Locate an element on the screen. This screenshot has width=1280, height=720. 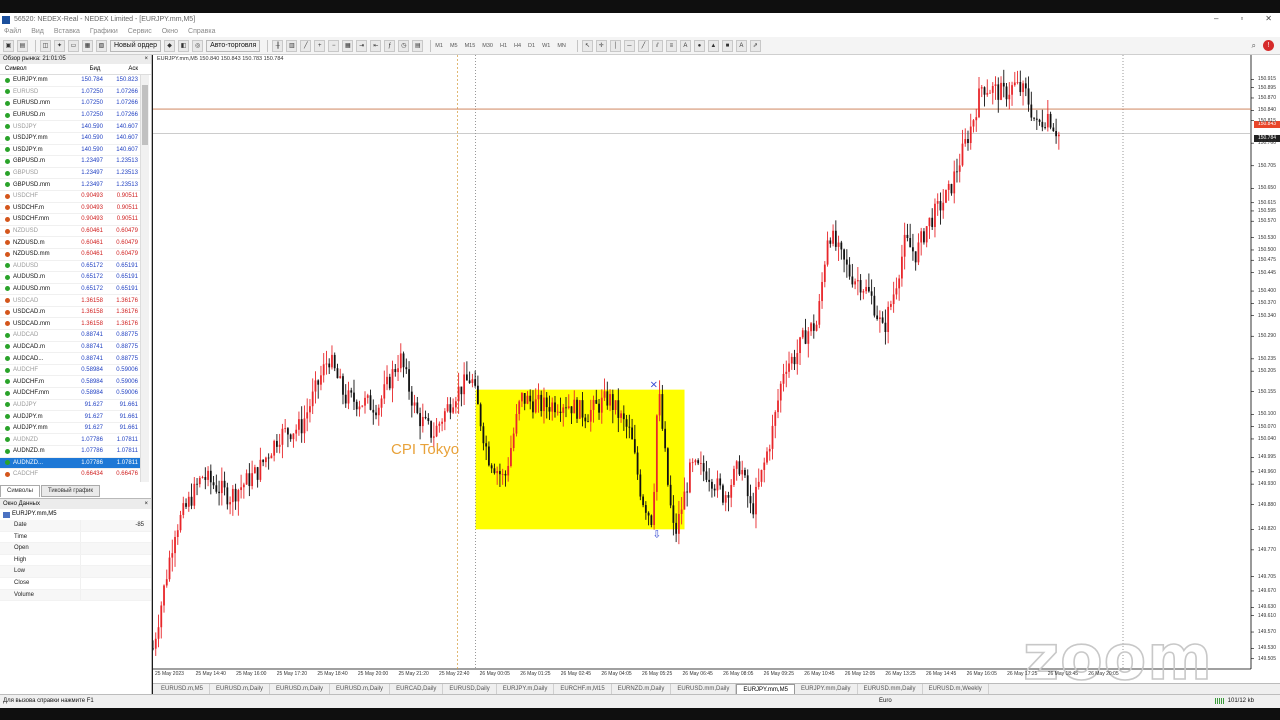
market-watch-row: AUDUSD.m 0.65172 0.65191 is located at coordinates (70, 278).